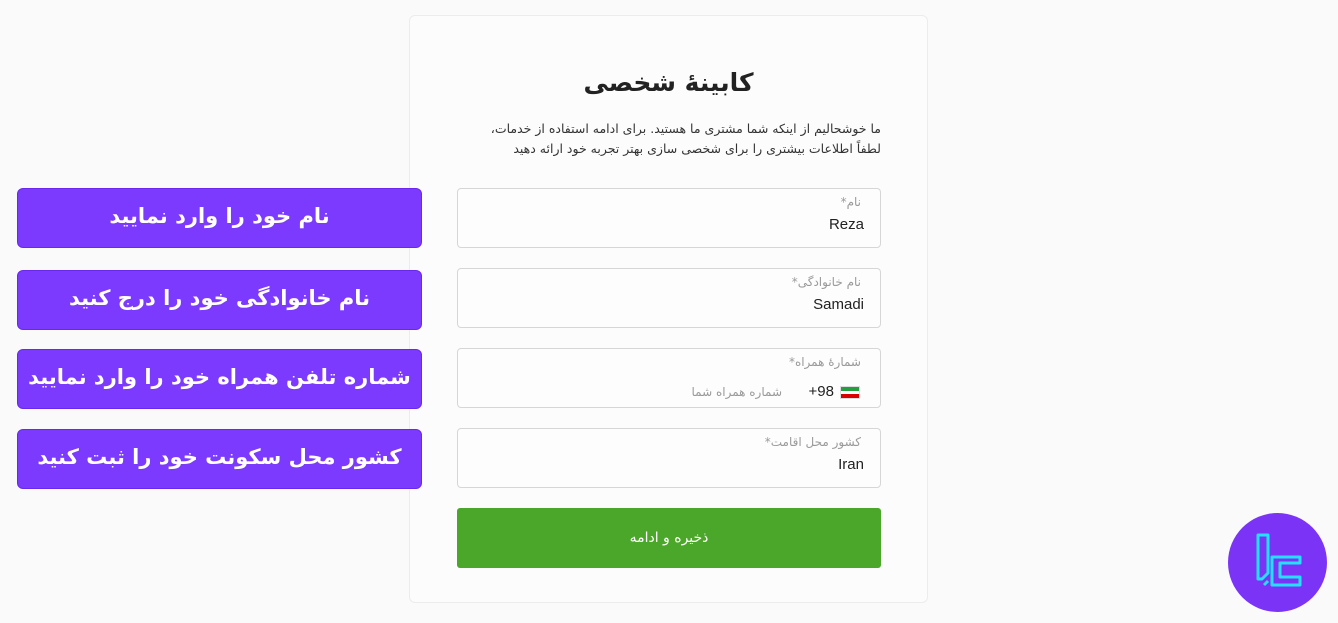 The height and width of the screenshot is (623, 1338). What do you see at coordinates (736, 392) in the screenshot?
I see `phone-input: شماره همراه شما` at bounding box center [736, 392].